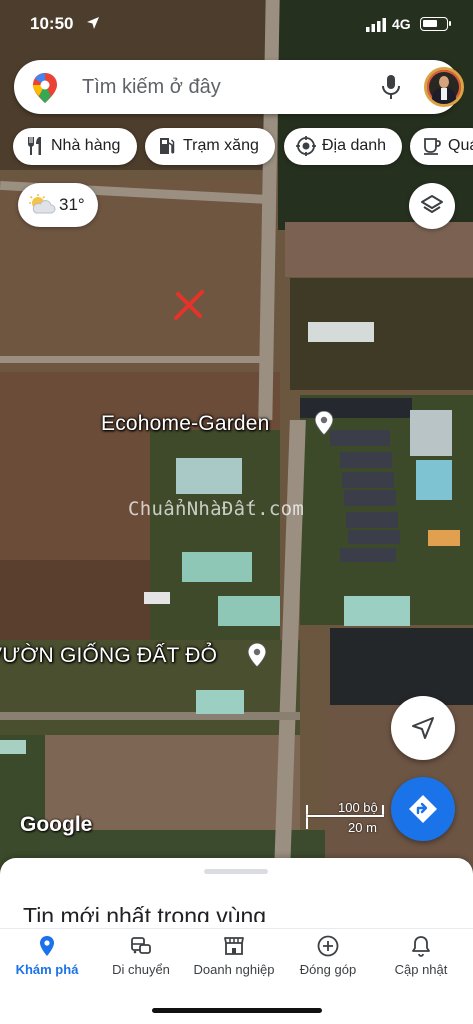 This screenshot has height=1024, width=473. What do you see at coordinates (421, 959) in the screenshot?
I see `nav-tab-updates: Cập nhật` at bounding box center [421, 959].